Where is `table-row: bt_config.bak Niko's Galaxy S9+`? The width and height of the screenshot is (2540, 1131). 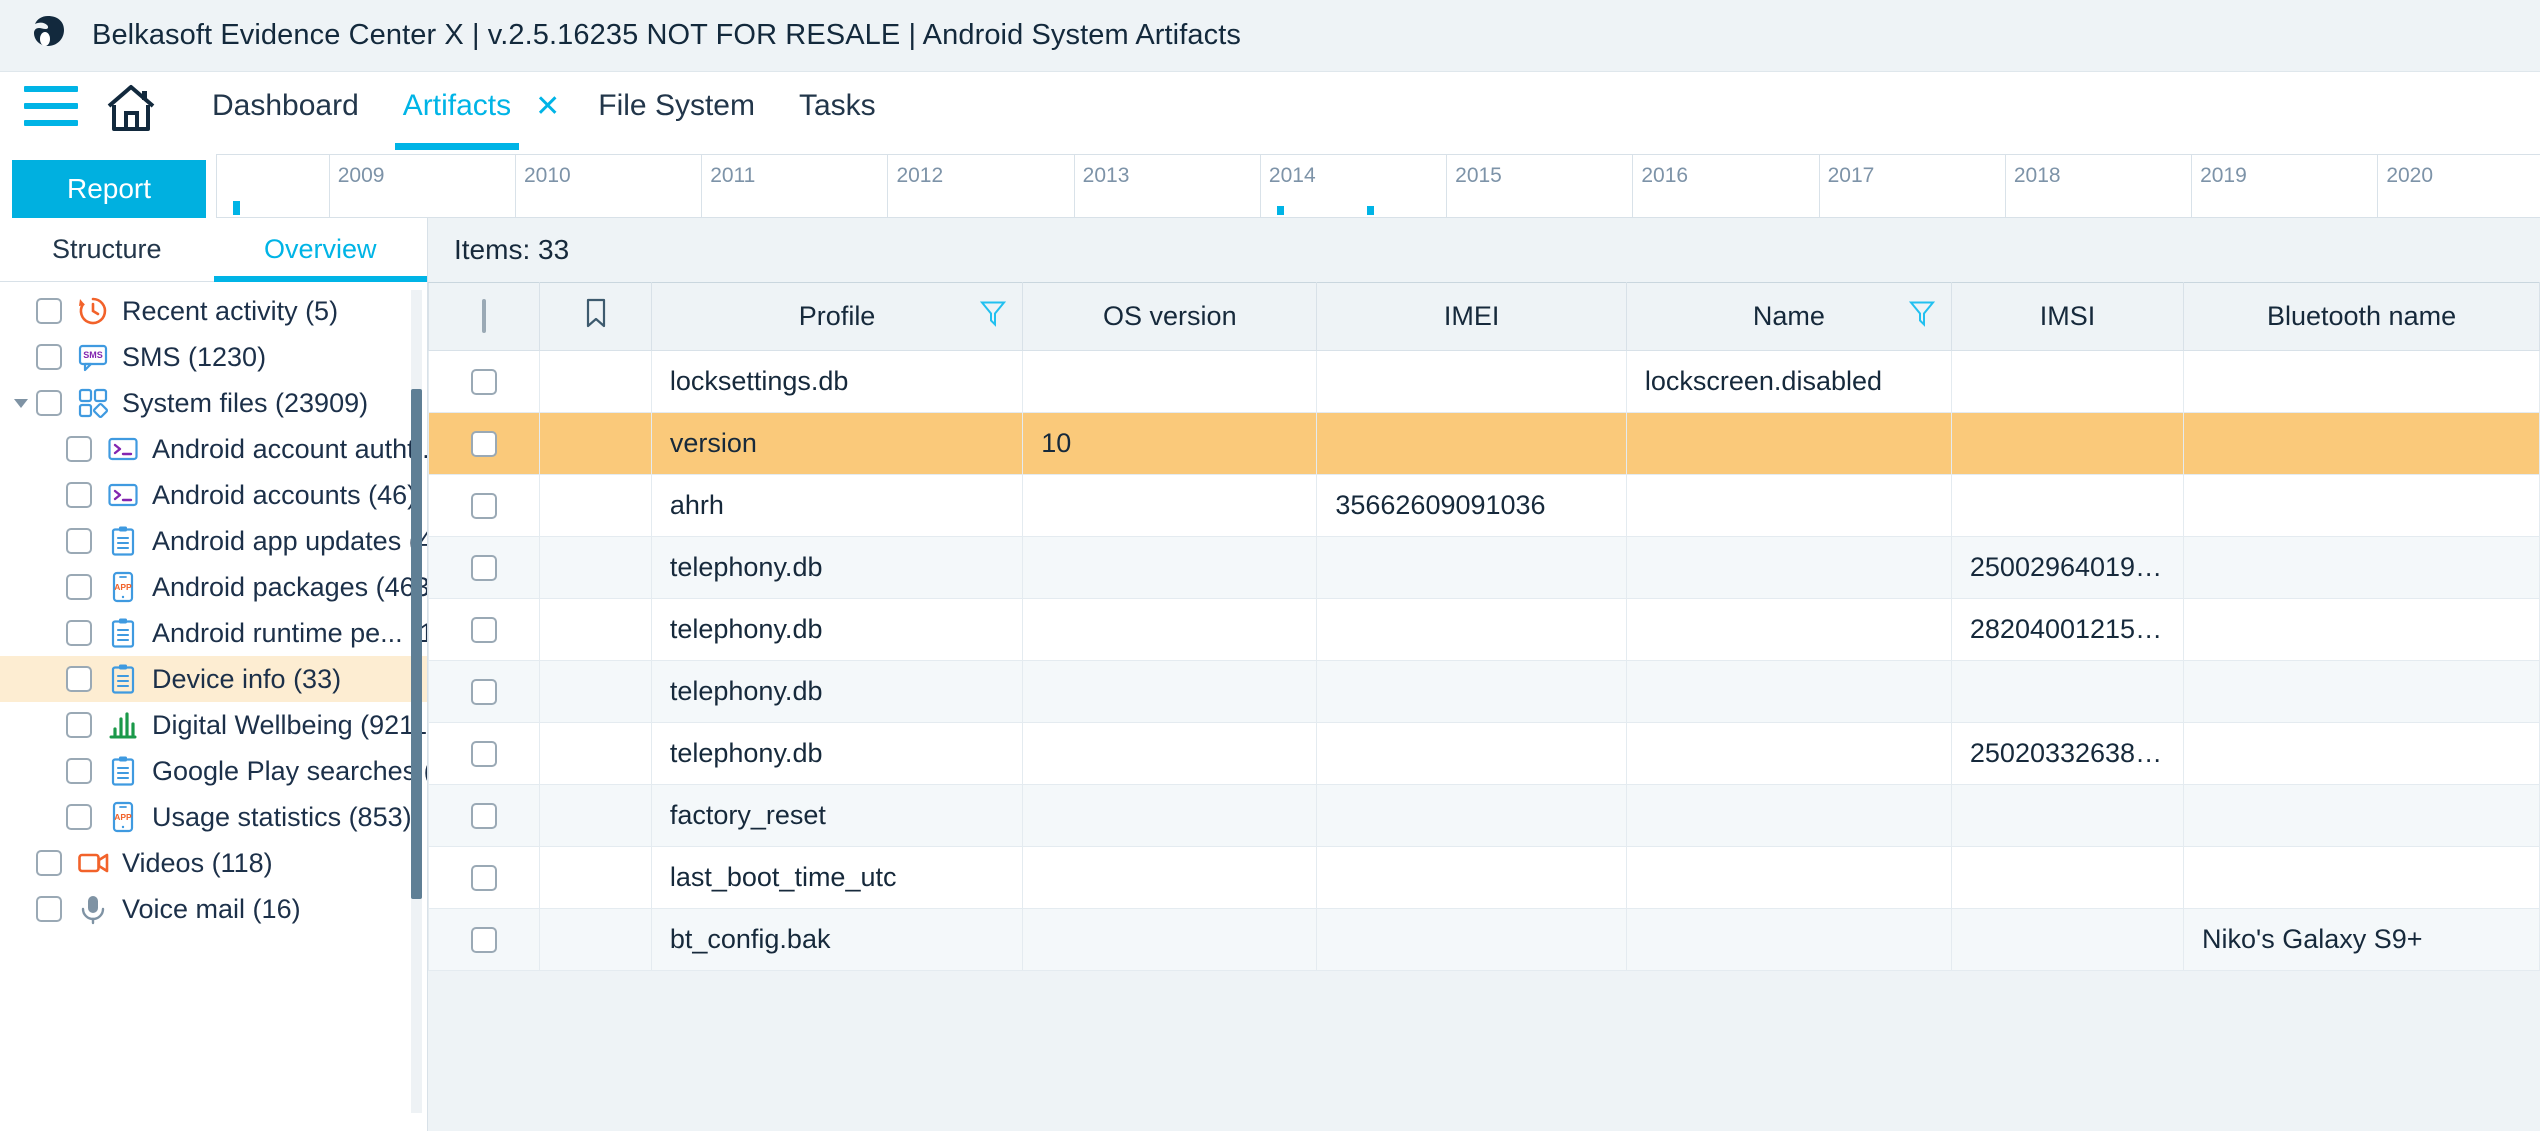
table-row: bt_config.bak Niko's Galaxy S9+ is located at coordinates (1484, 939).